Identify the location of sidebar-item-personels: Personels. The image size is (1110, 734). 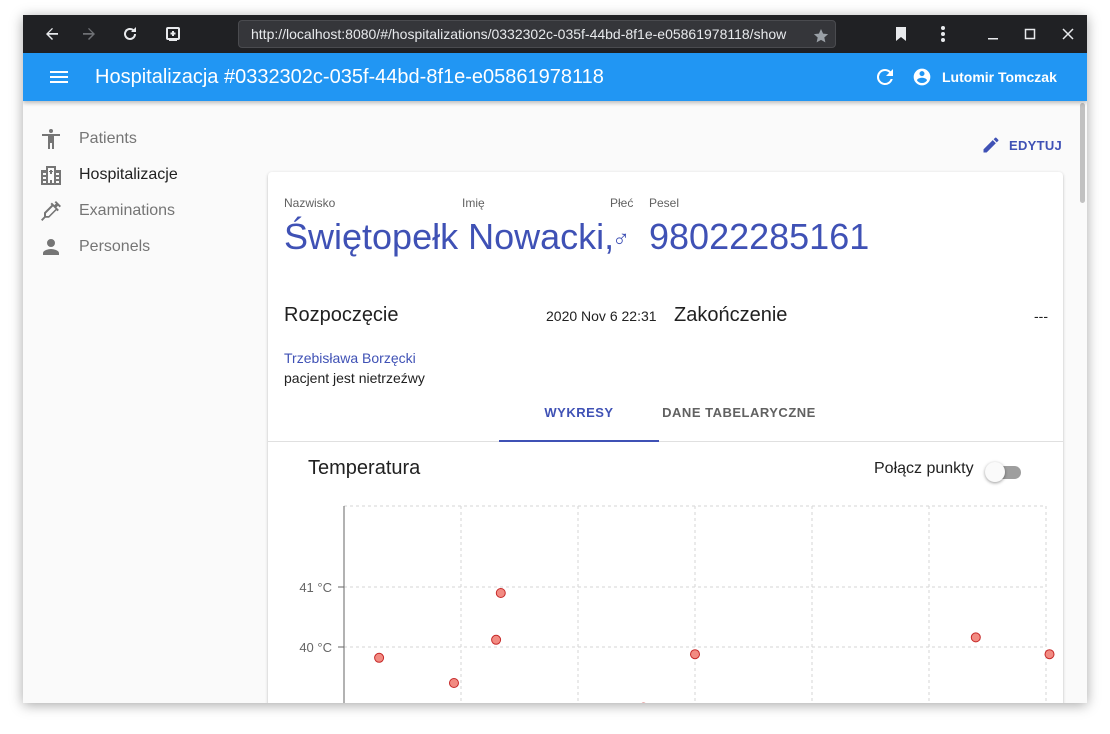
(138, 247).